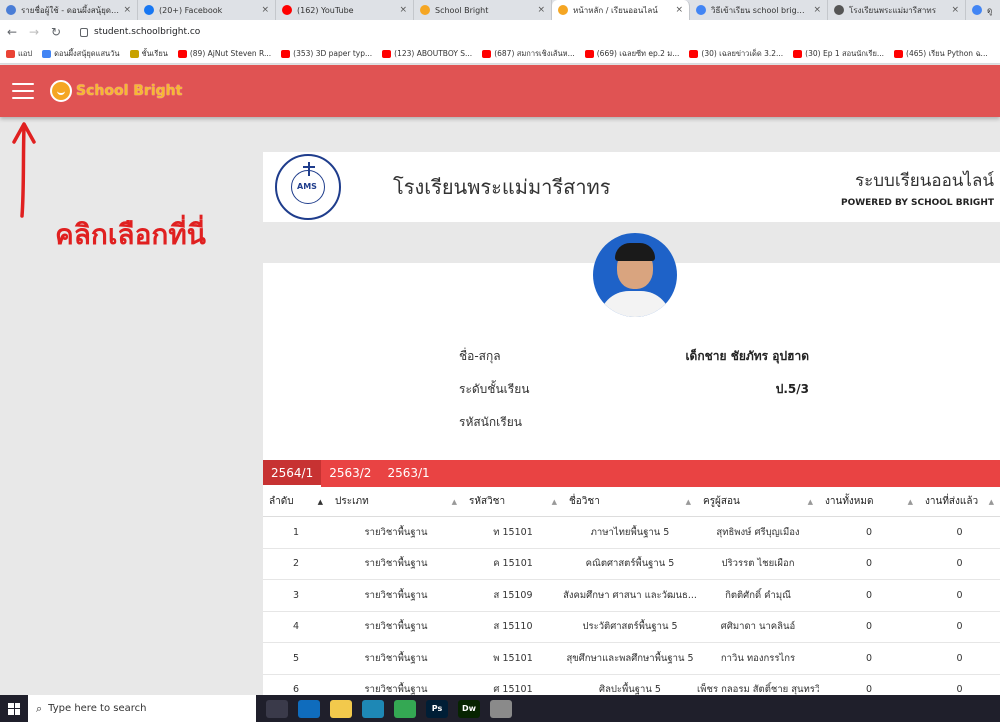 This screenshot has height=722, width=1000. Describe the element at coordinates (892, 10) in the screenshot. I see `tab-title: โรงเรียนพระแม่มารีสาทร` at that location.